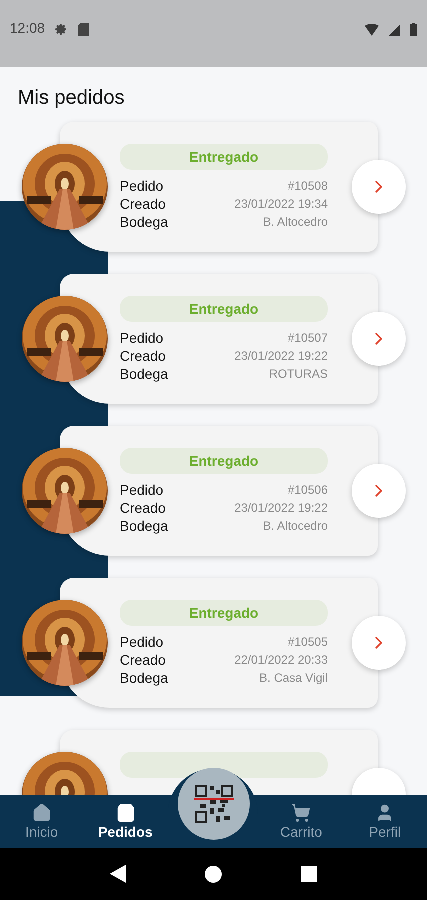  What do you see at coordinates (298, 374) in the screenshot?
I see `field-value: ROTURAS` at bounding box center [298, 374].